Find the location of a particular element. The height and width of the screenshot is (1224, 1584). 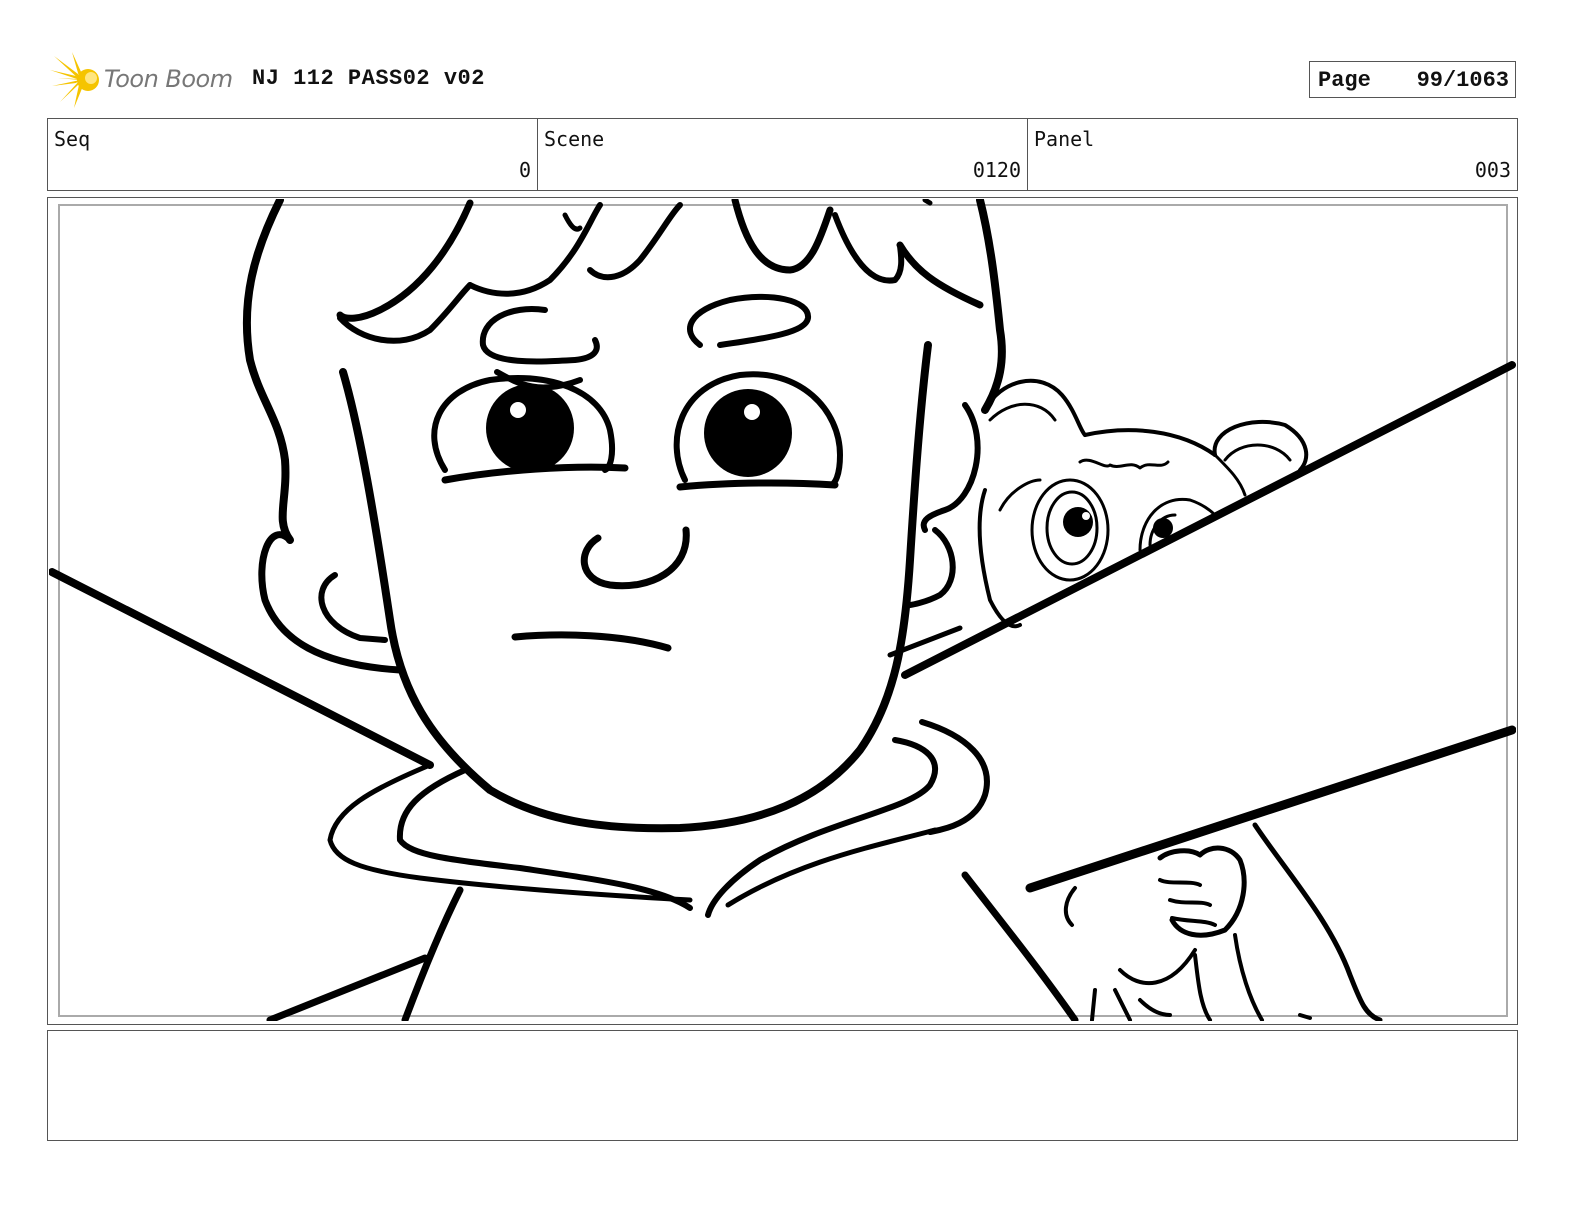

toon-boom-logo: Toon Boom is located at coordinates (145, 80).